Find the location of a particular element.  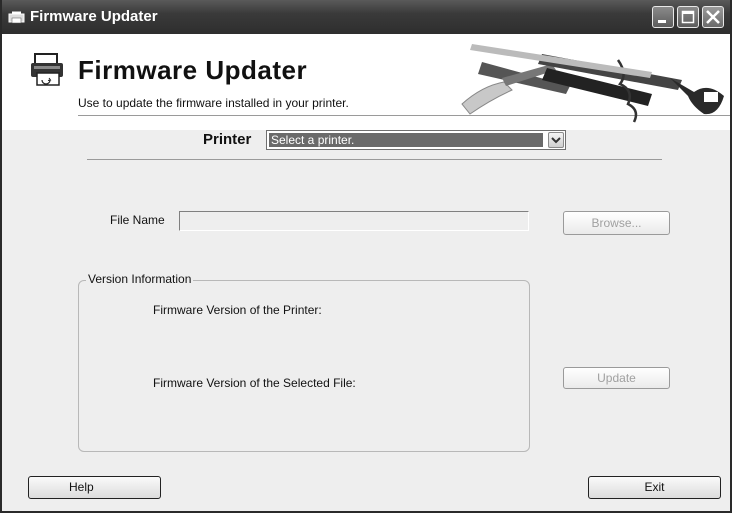

minimize-icon is located at coordinates (662, 21).